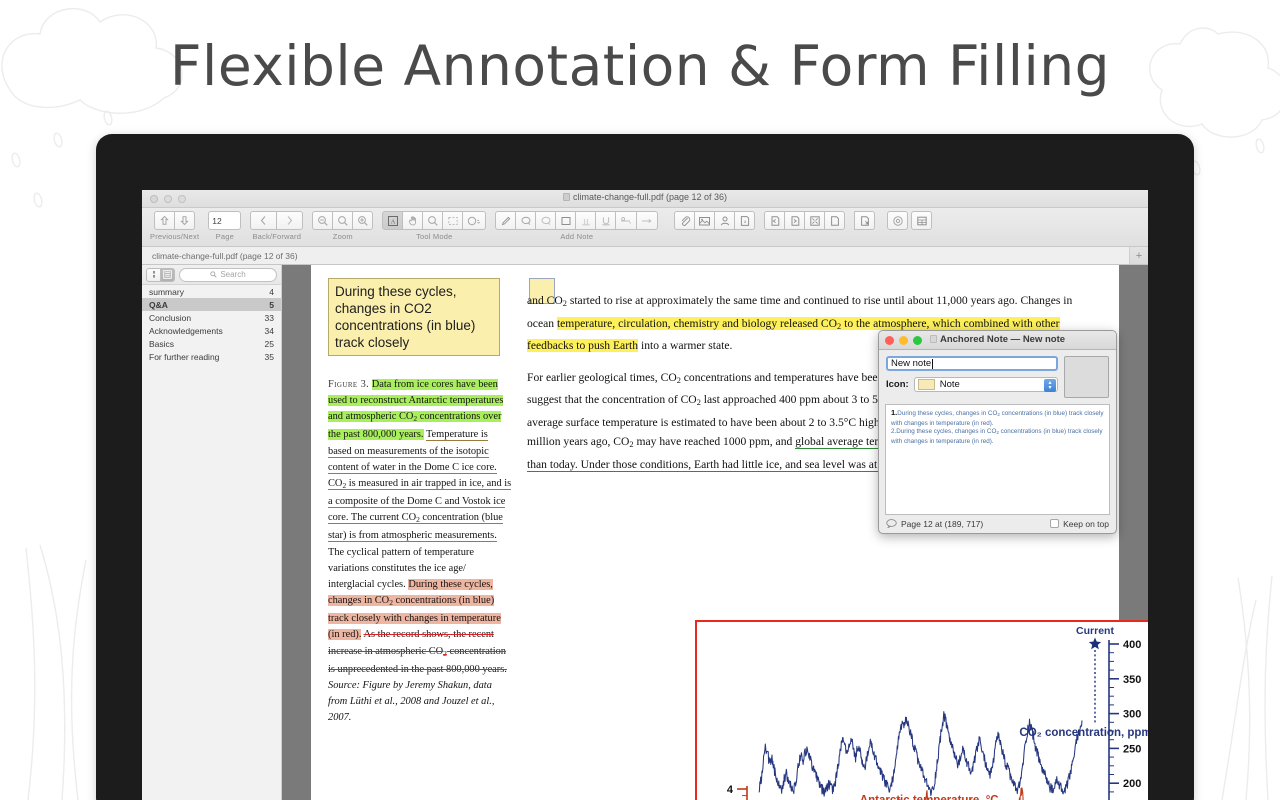  I want to click on keep-on-top-control: Keep on top, so click(1079, 524).